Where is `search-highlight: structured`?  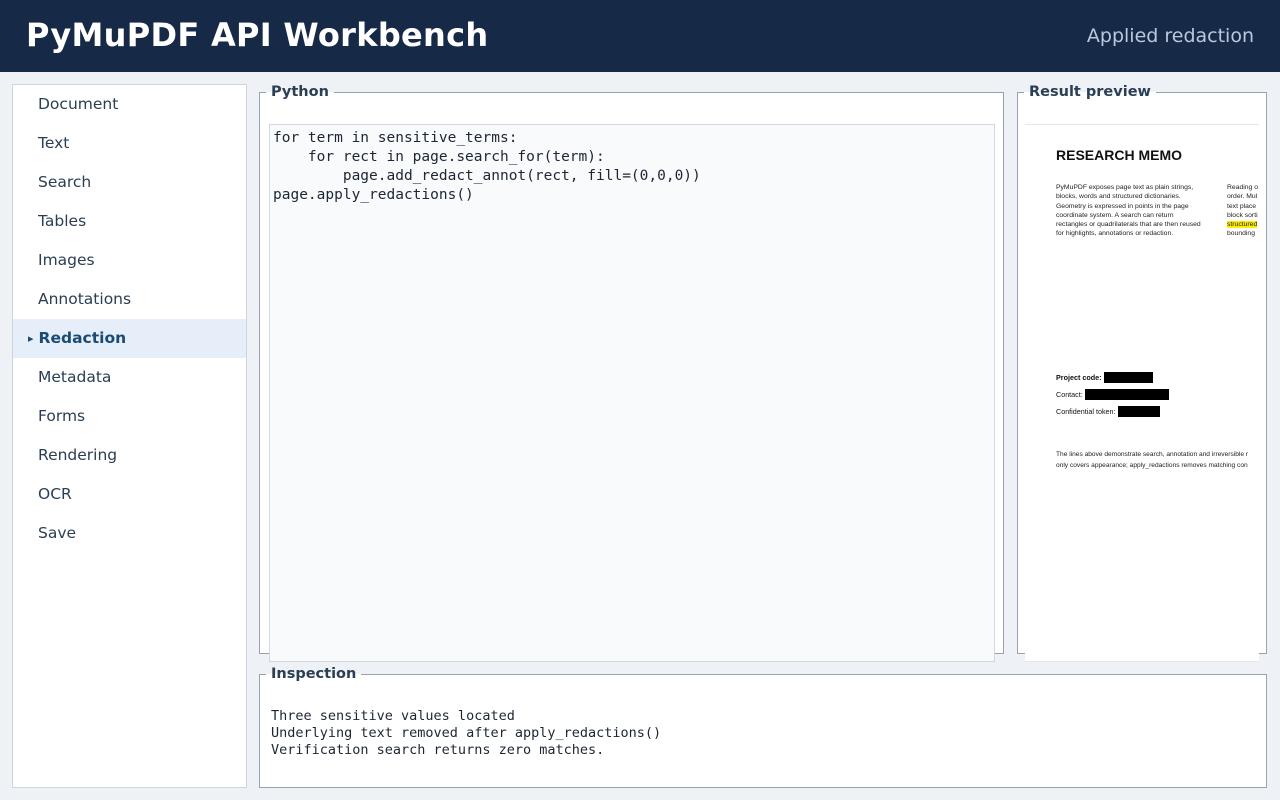 search-highlight: structured is located at coordinates (1242, 225).